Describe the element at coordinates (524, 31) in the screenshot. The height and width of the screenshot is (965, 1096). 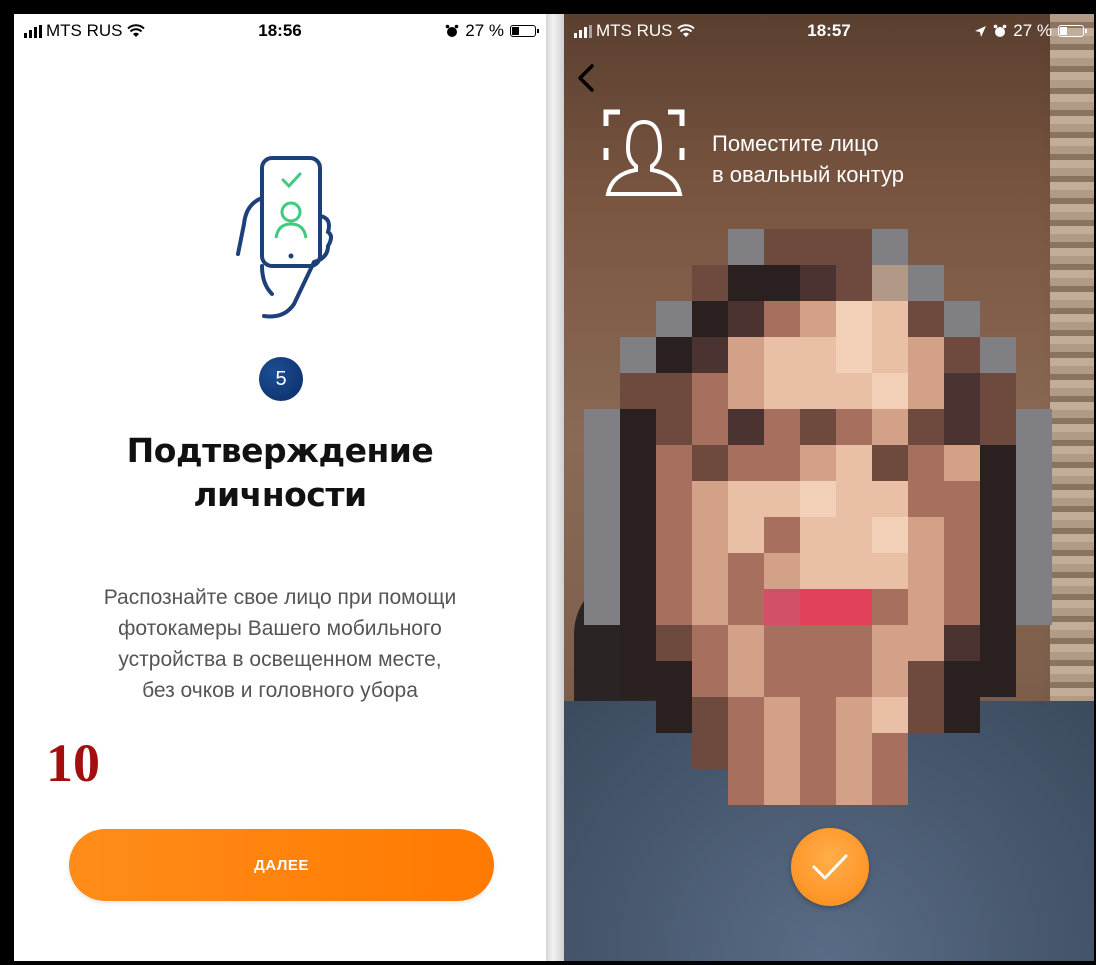
I see `battery-icon` at that location.